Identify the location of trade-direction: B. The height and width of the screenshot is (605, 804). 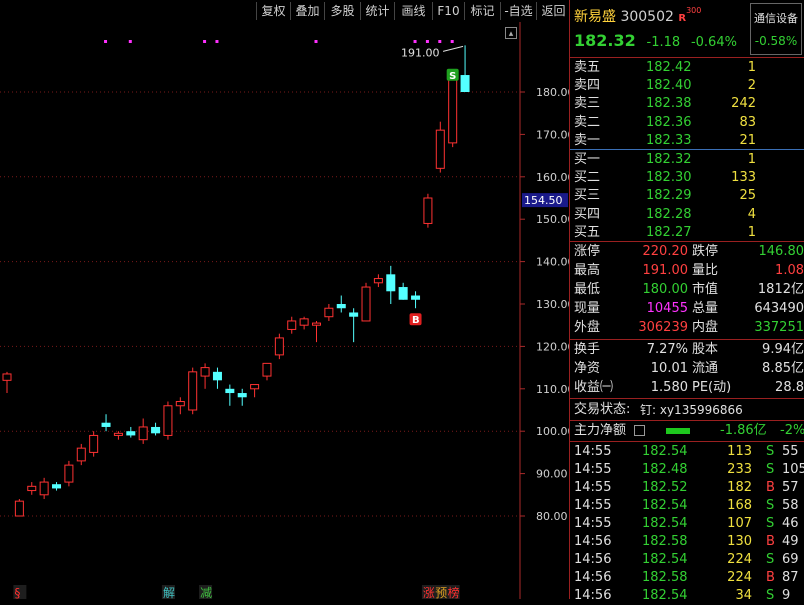
(770, 542).